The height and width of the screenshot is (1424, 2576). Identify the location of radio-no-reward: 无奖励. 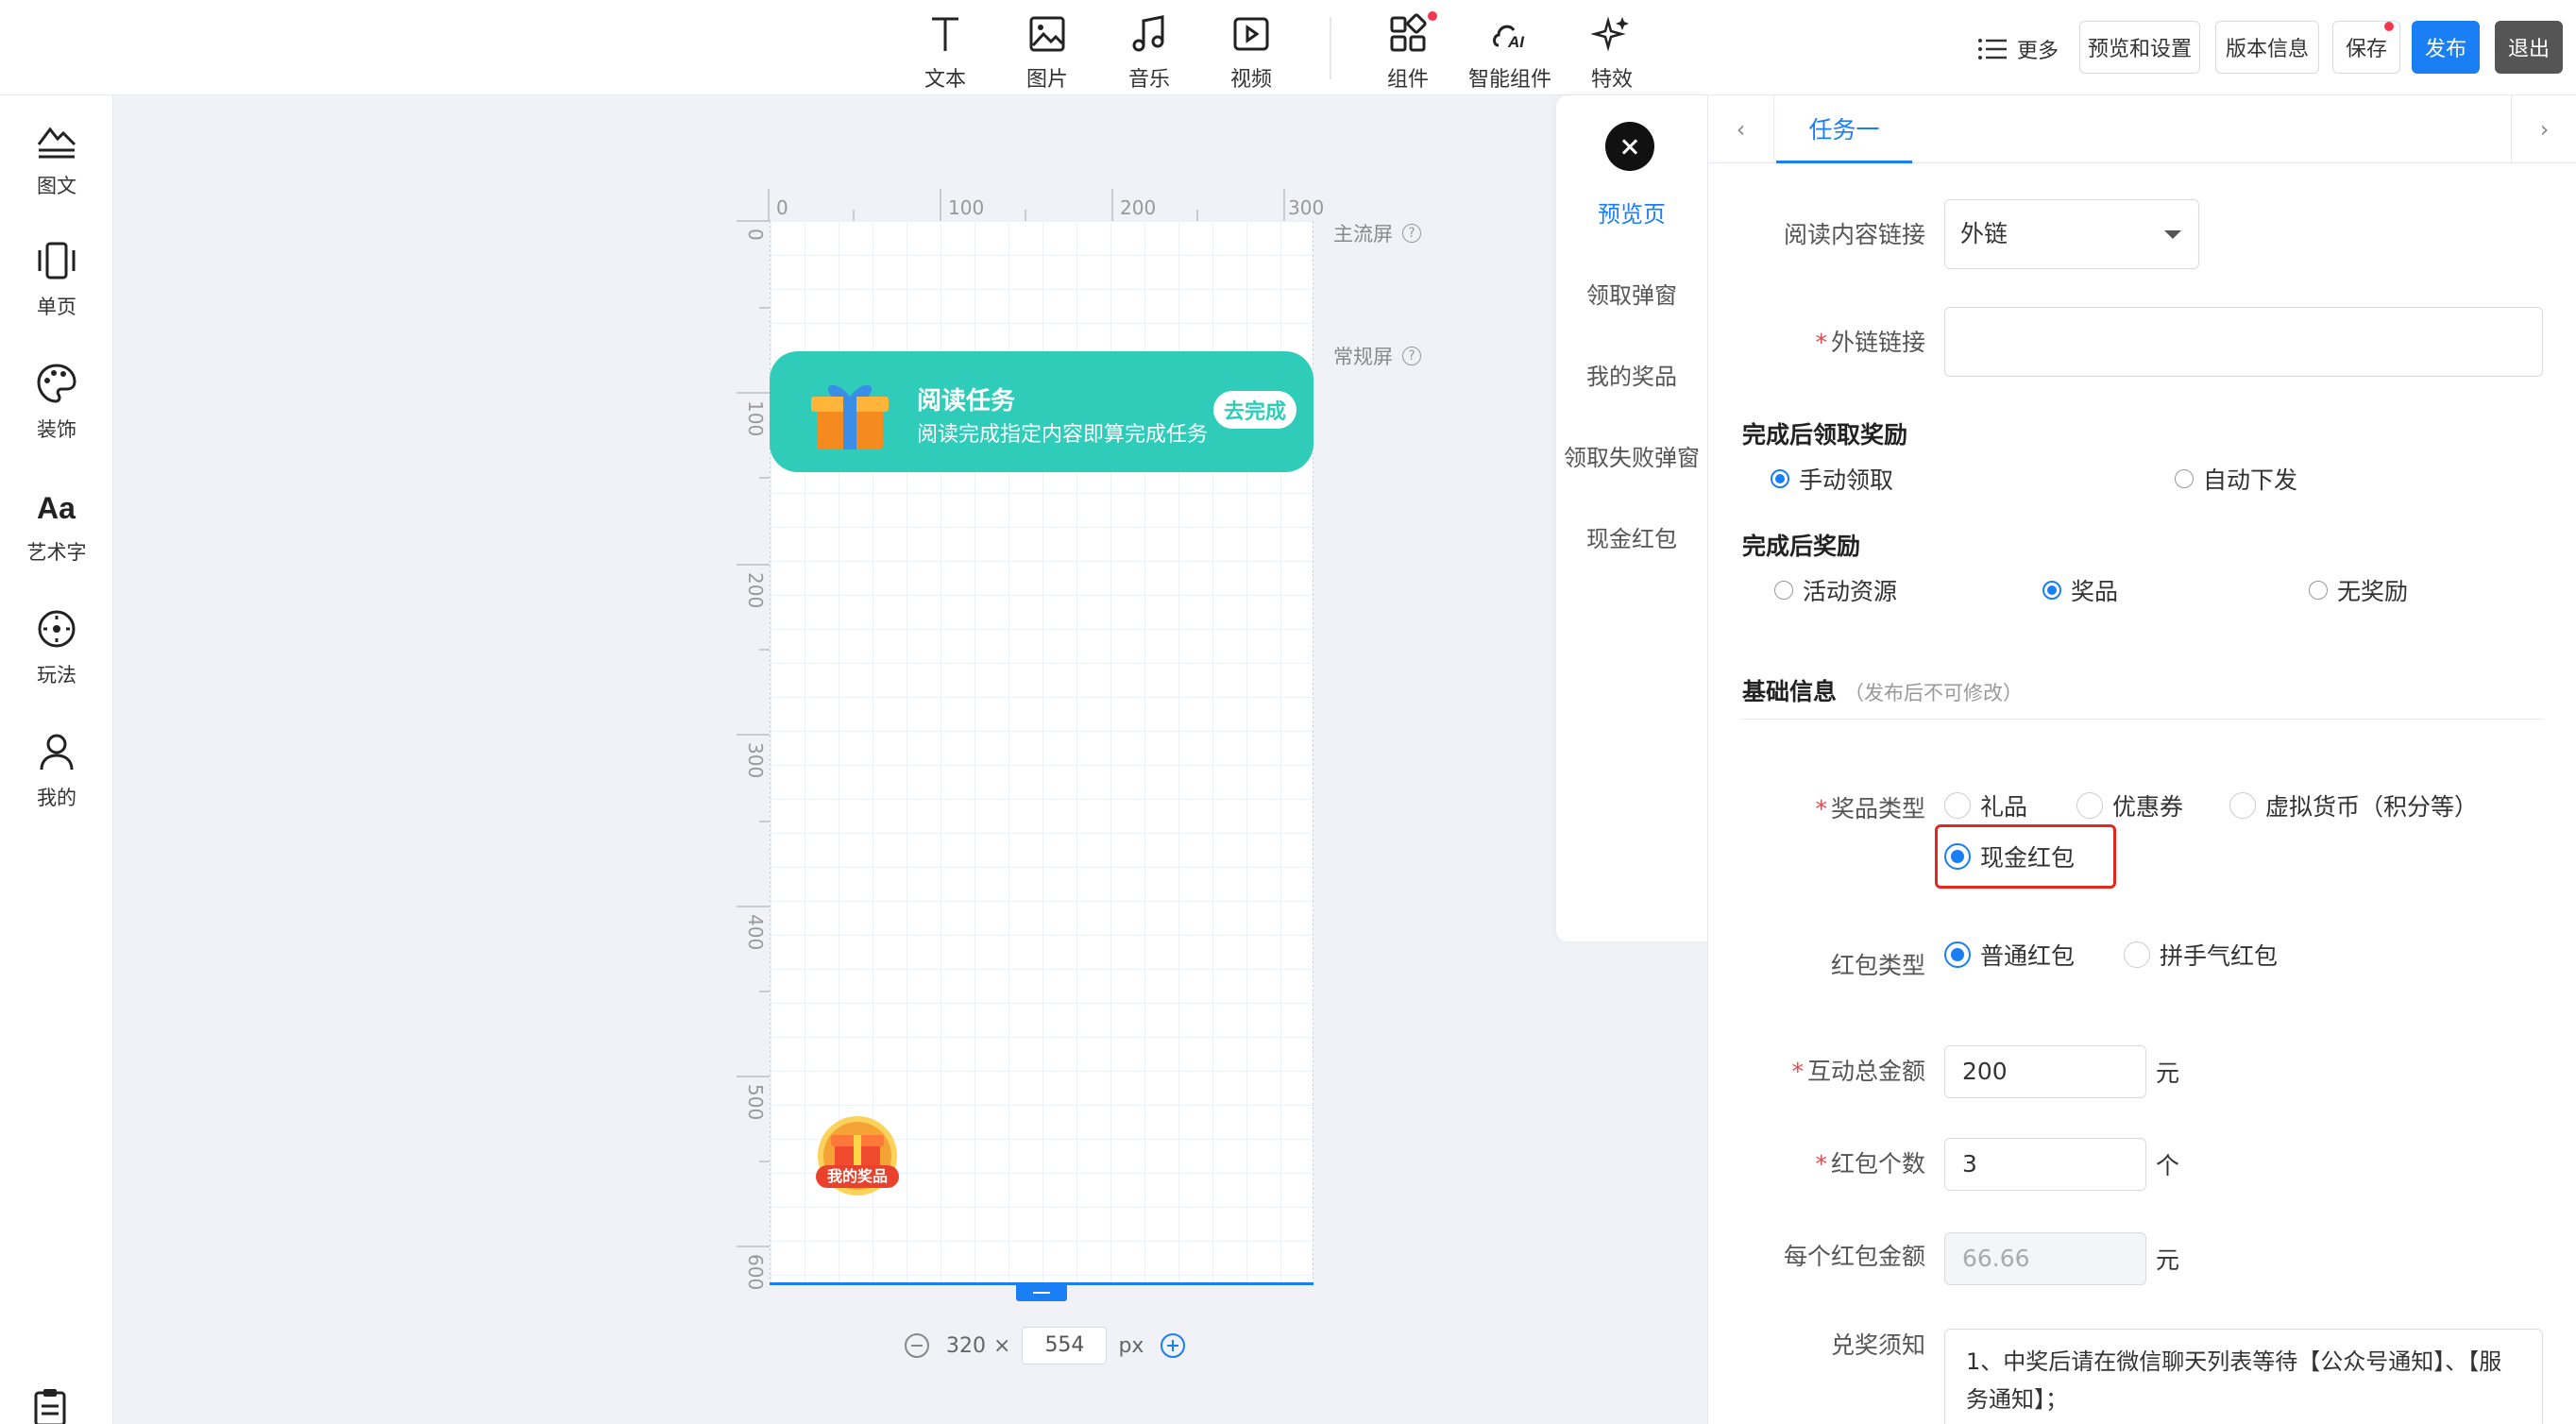
(2358, 590).